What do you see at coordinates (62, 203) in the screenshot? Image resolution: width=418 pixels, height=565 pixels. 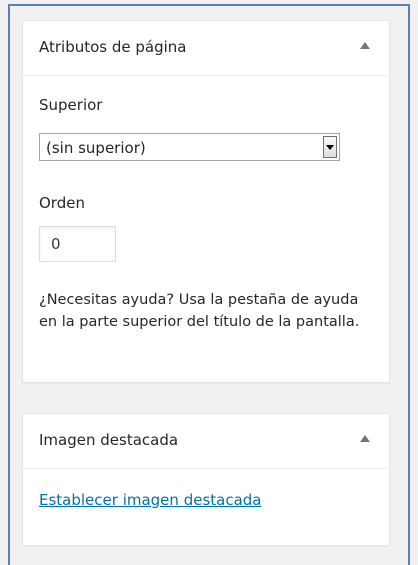 I see `order-label: Orden` at bounding box center [62, 203].